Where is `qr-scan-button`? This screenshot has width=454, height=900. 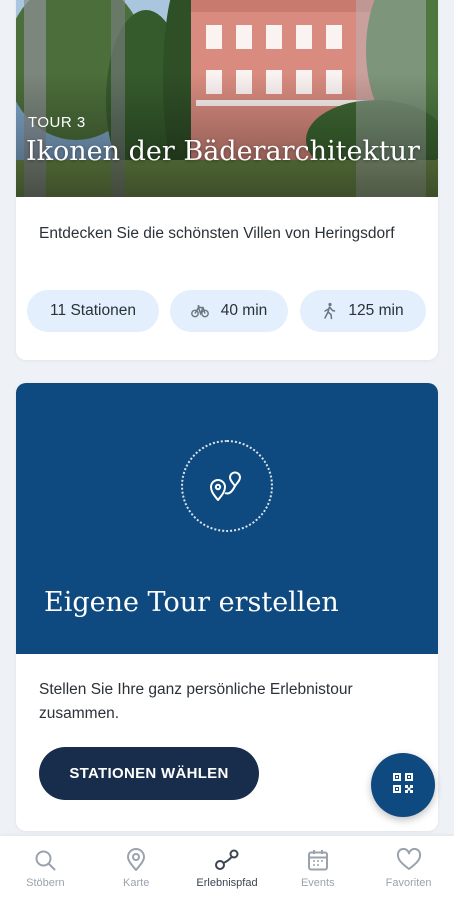
qr-scan-button is located at coordinates (403, 785).